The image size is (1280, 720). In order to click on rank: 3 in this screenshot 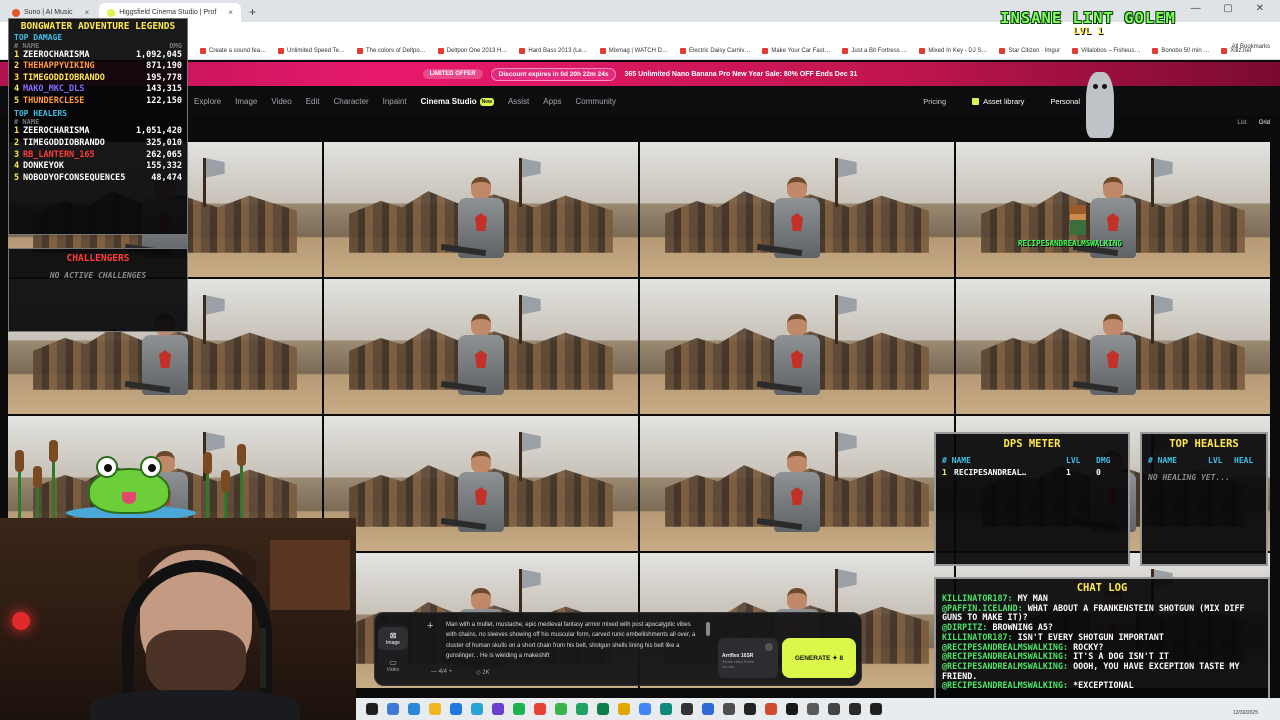, I will do `click(17, 77)`.